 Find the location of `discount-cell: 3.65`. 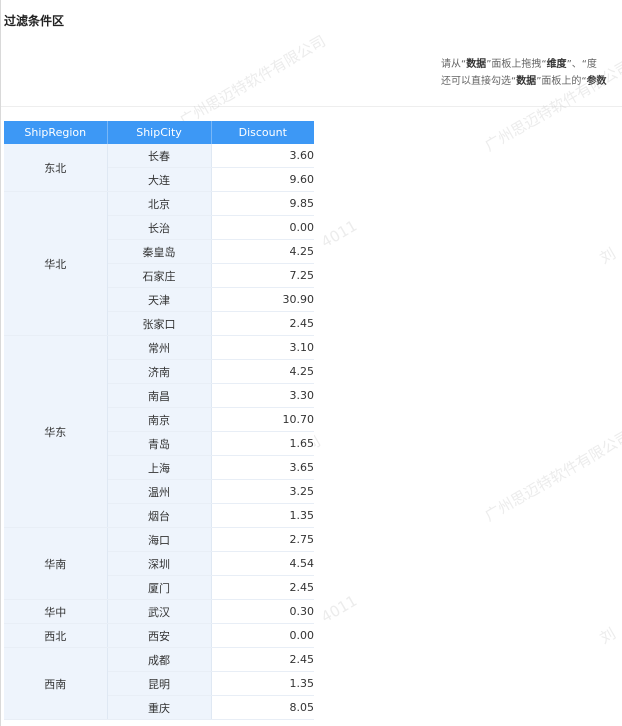

discount-cell: 3.65 is located at coordinates (262, 467).